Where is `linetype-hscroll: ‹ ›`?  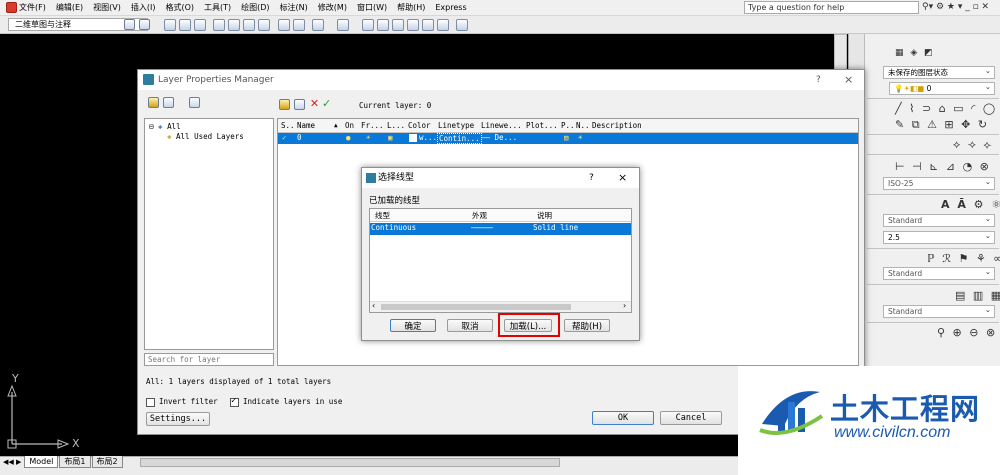
linetype-hscroll: ‹ › is located at coordinates (500, 306).